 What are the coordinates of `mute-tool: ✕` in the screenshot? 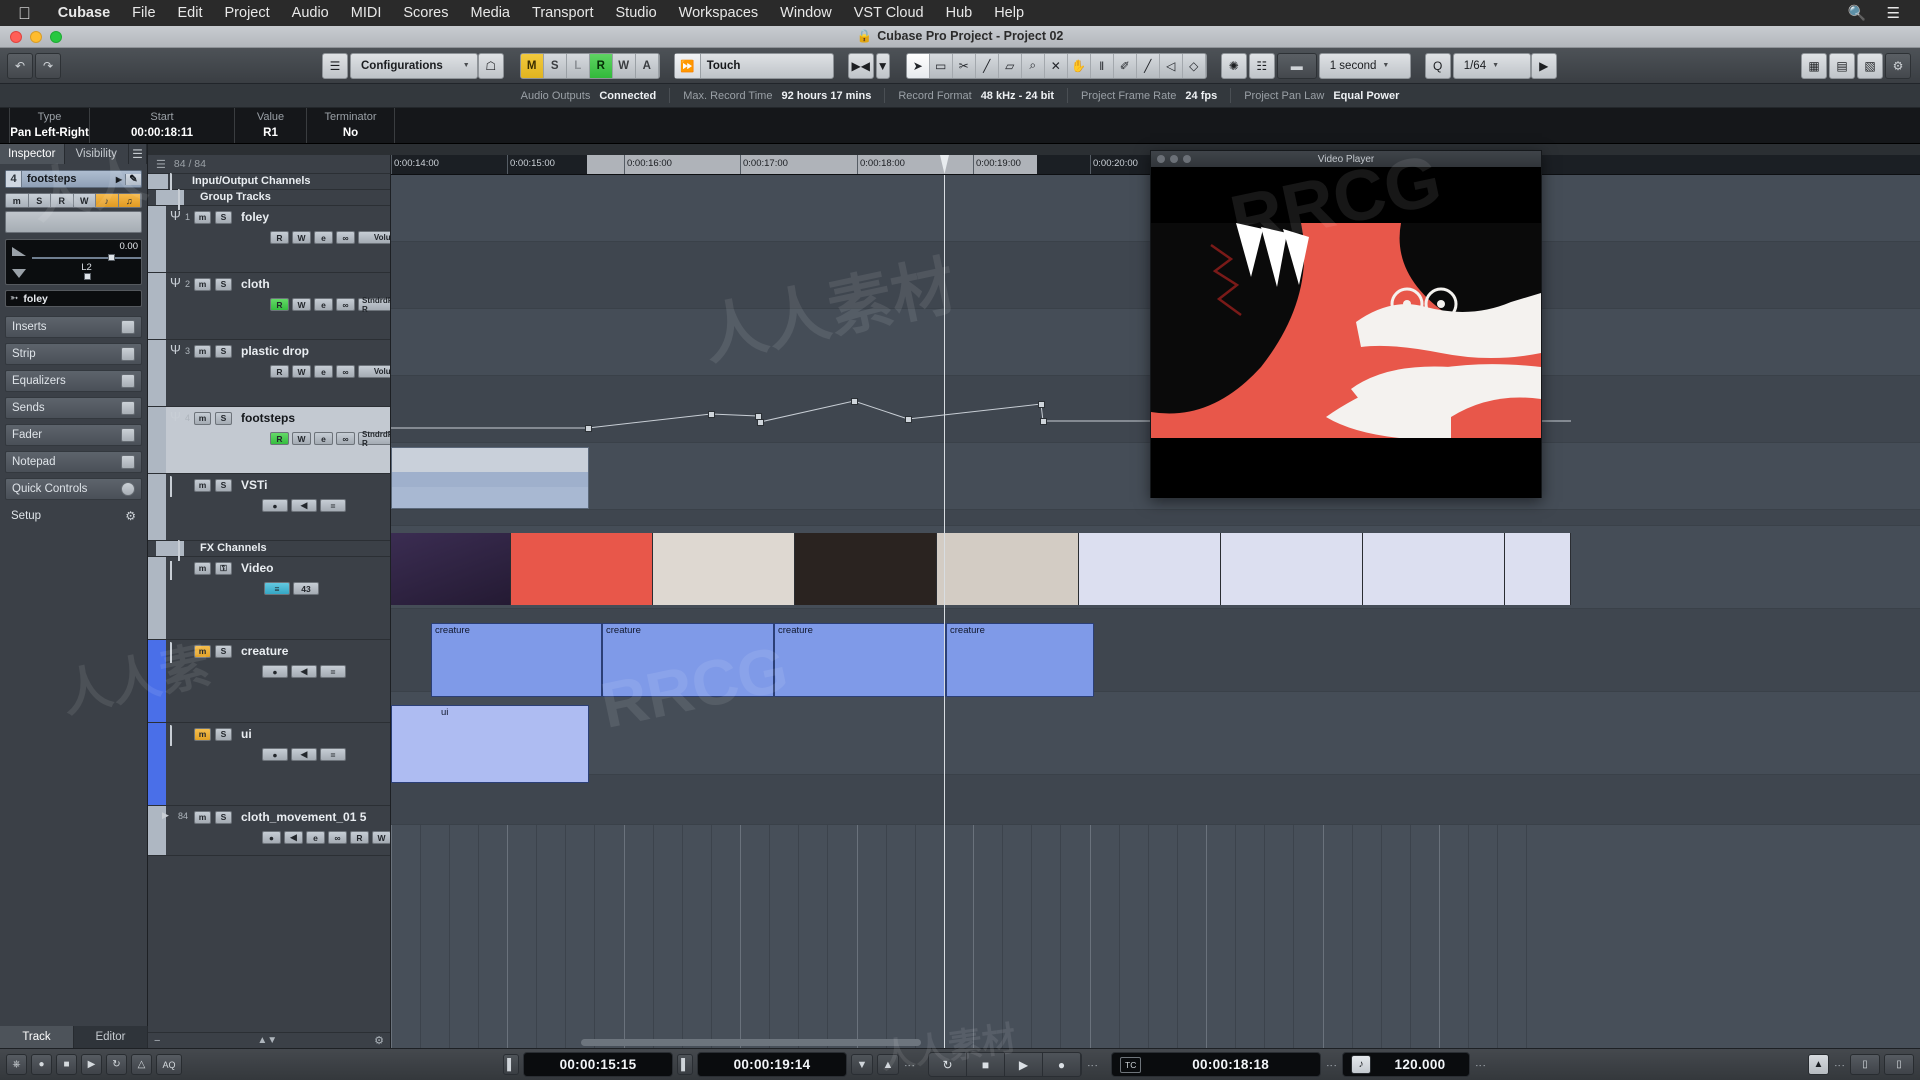 It's located at (1056, 65).